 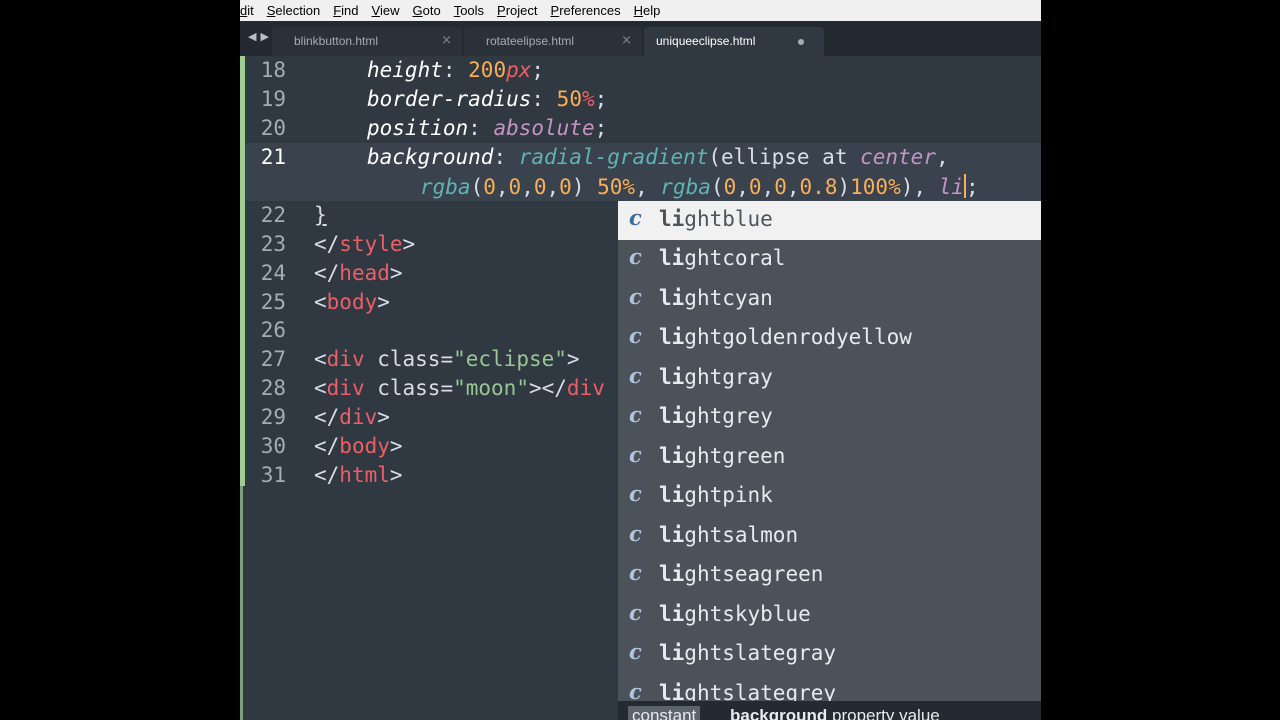 What do you see at coordinates (487, 99) in the screenshot?
I see `code-line: border-radius: 50%;` at bounding box center [487, 99].